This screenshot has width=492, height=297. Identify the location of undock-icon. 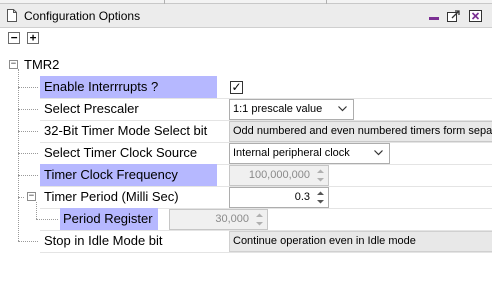
(454, 16).